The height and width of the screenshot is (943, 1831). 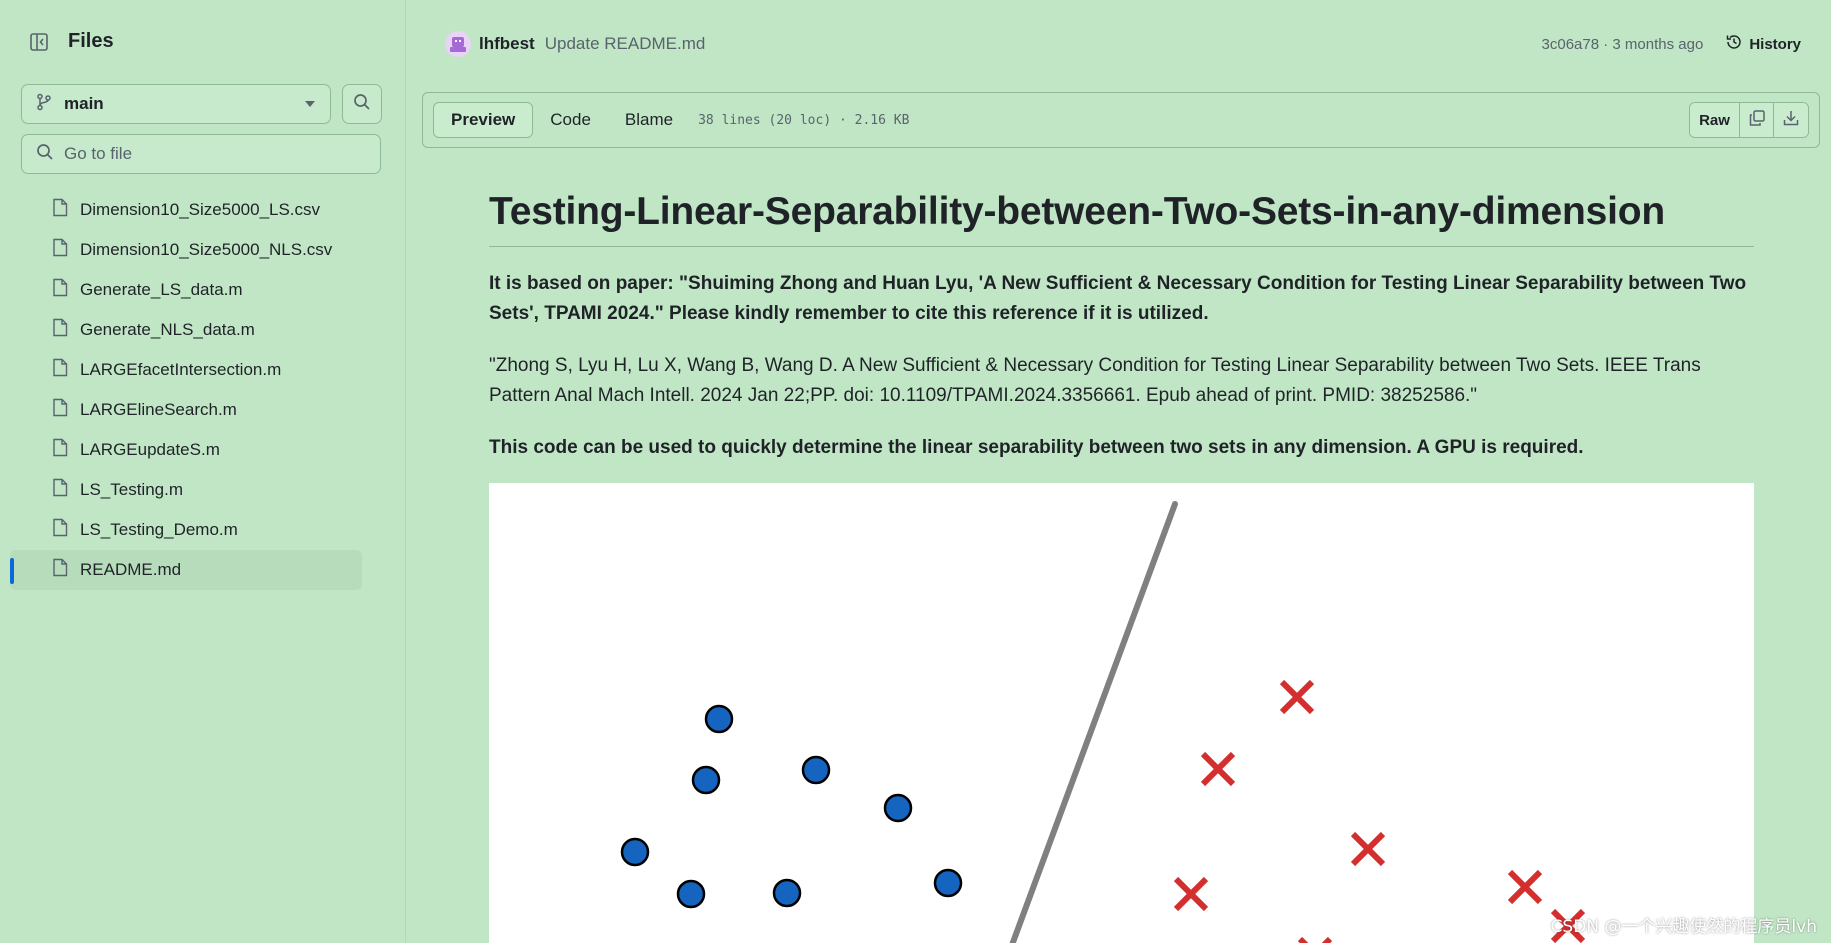 I want to click on file-name: LARGElineSearch.m, so click(x=158, y=409).